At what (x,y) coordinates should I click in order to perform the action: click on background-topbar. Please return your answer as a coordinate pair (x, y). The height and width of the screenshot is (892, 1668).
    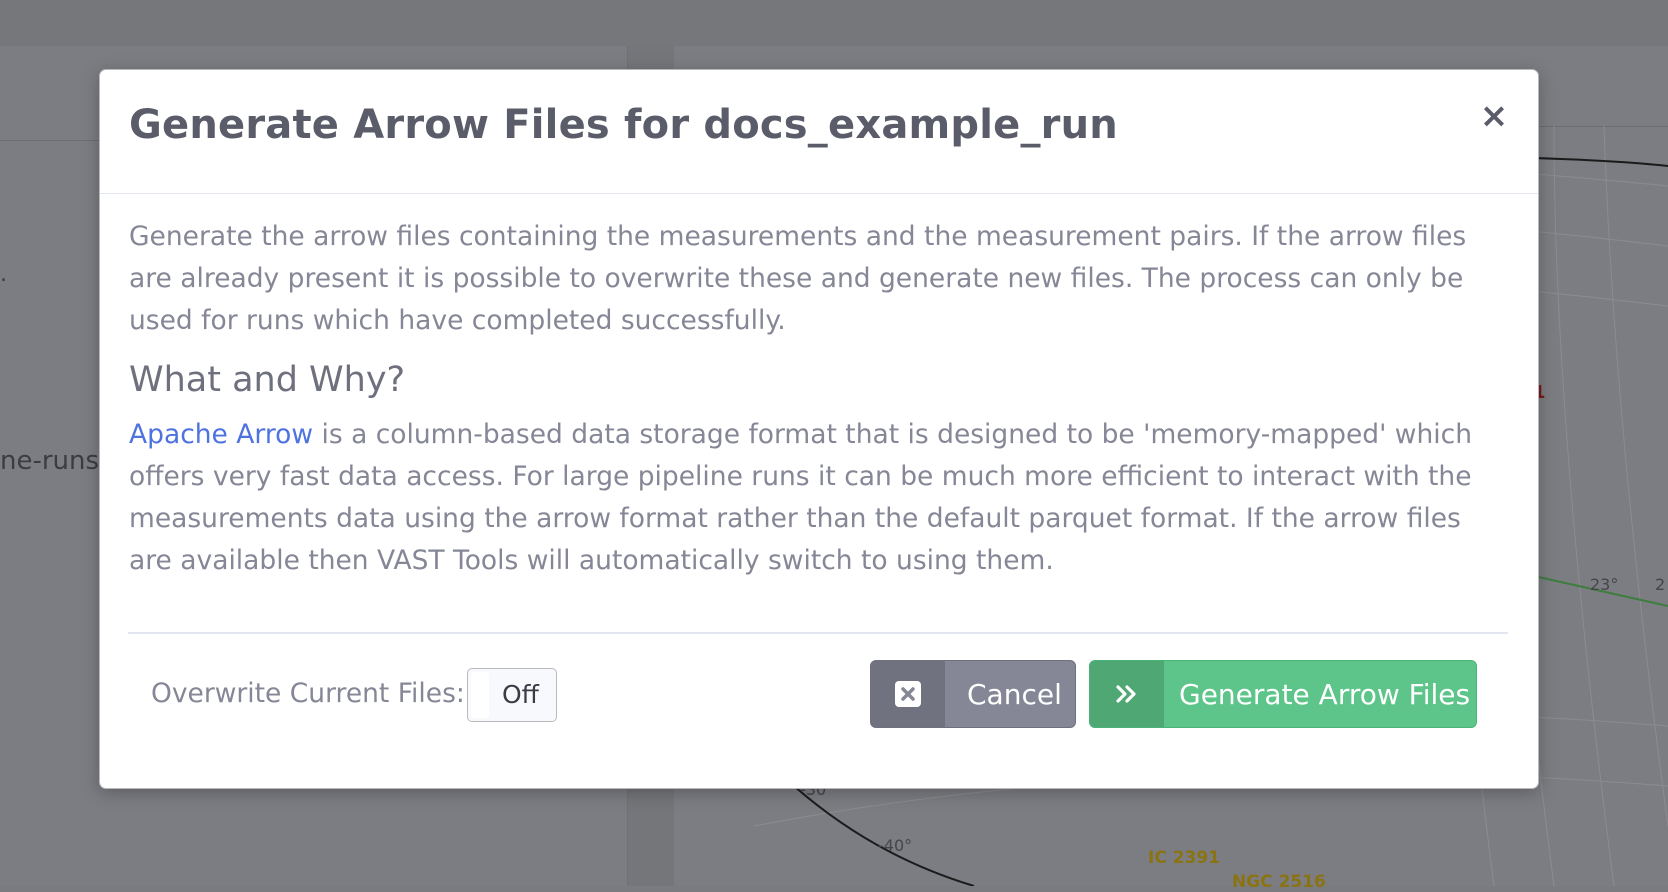
    Looking at the image, I should click on (834, 23).